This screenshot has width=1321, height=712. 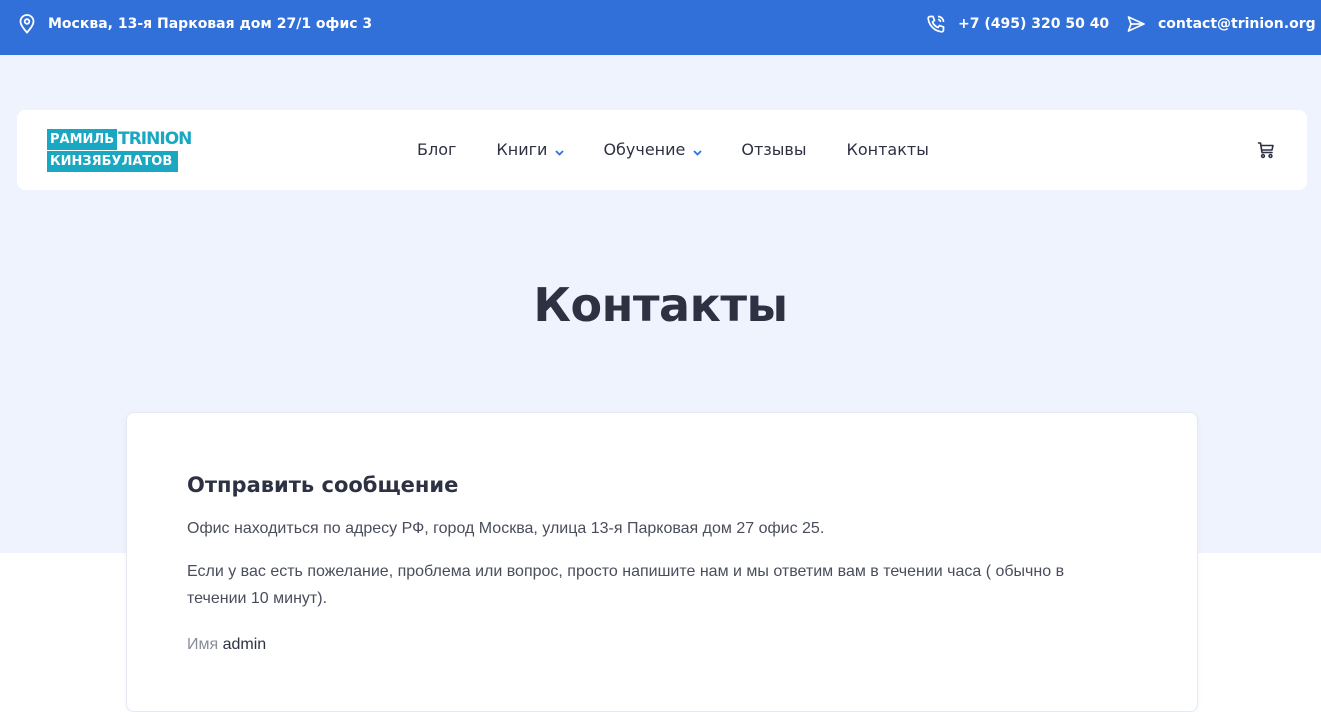 I want to click on top-email: contact@trinion.org, so click(x=1221, y=24).